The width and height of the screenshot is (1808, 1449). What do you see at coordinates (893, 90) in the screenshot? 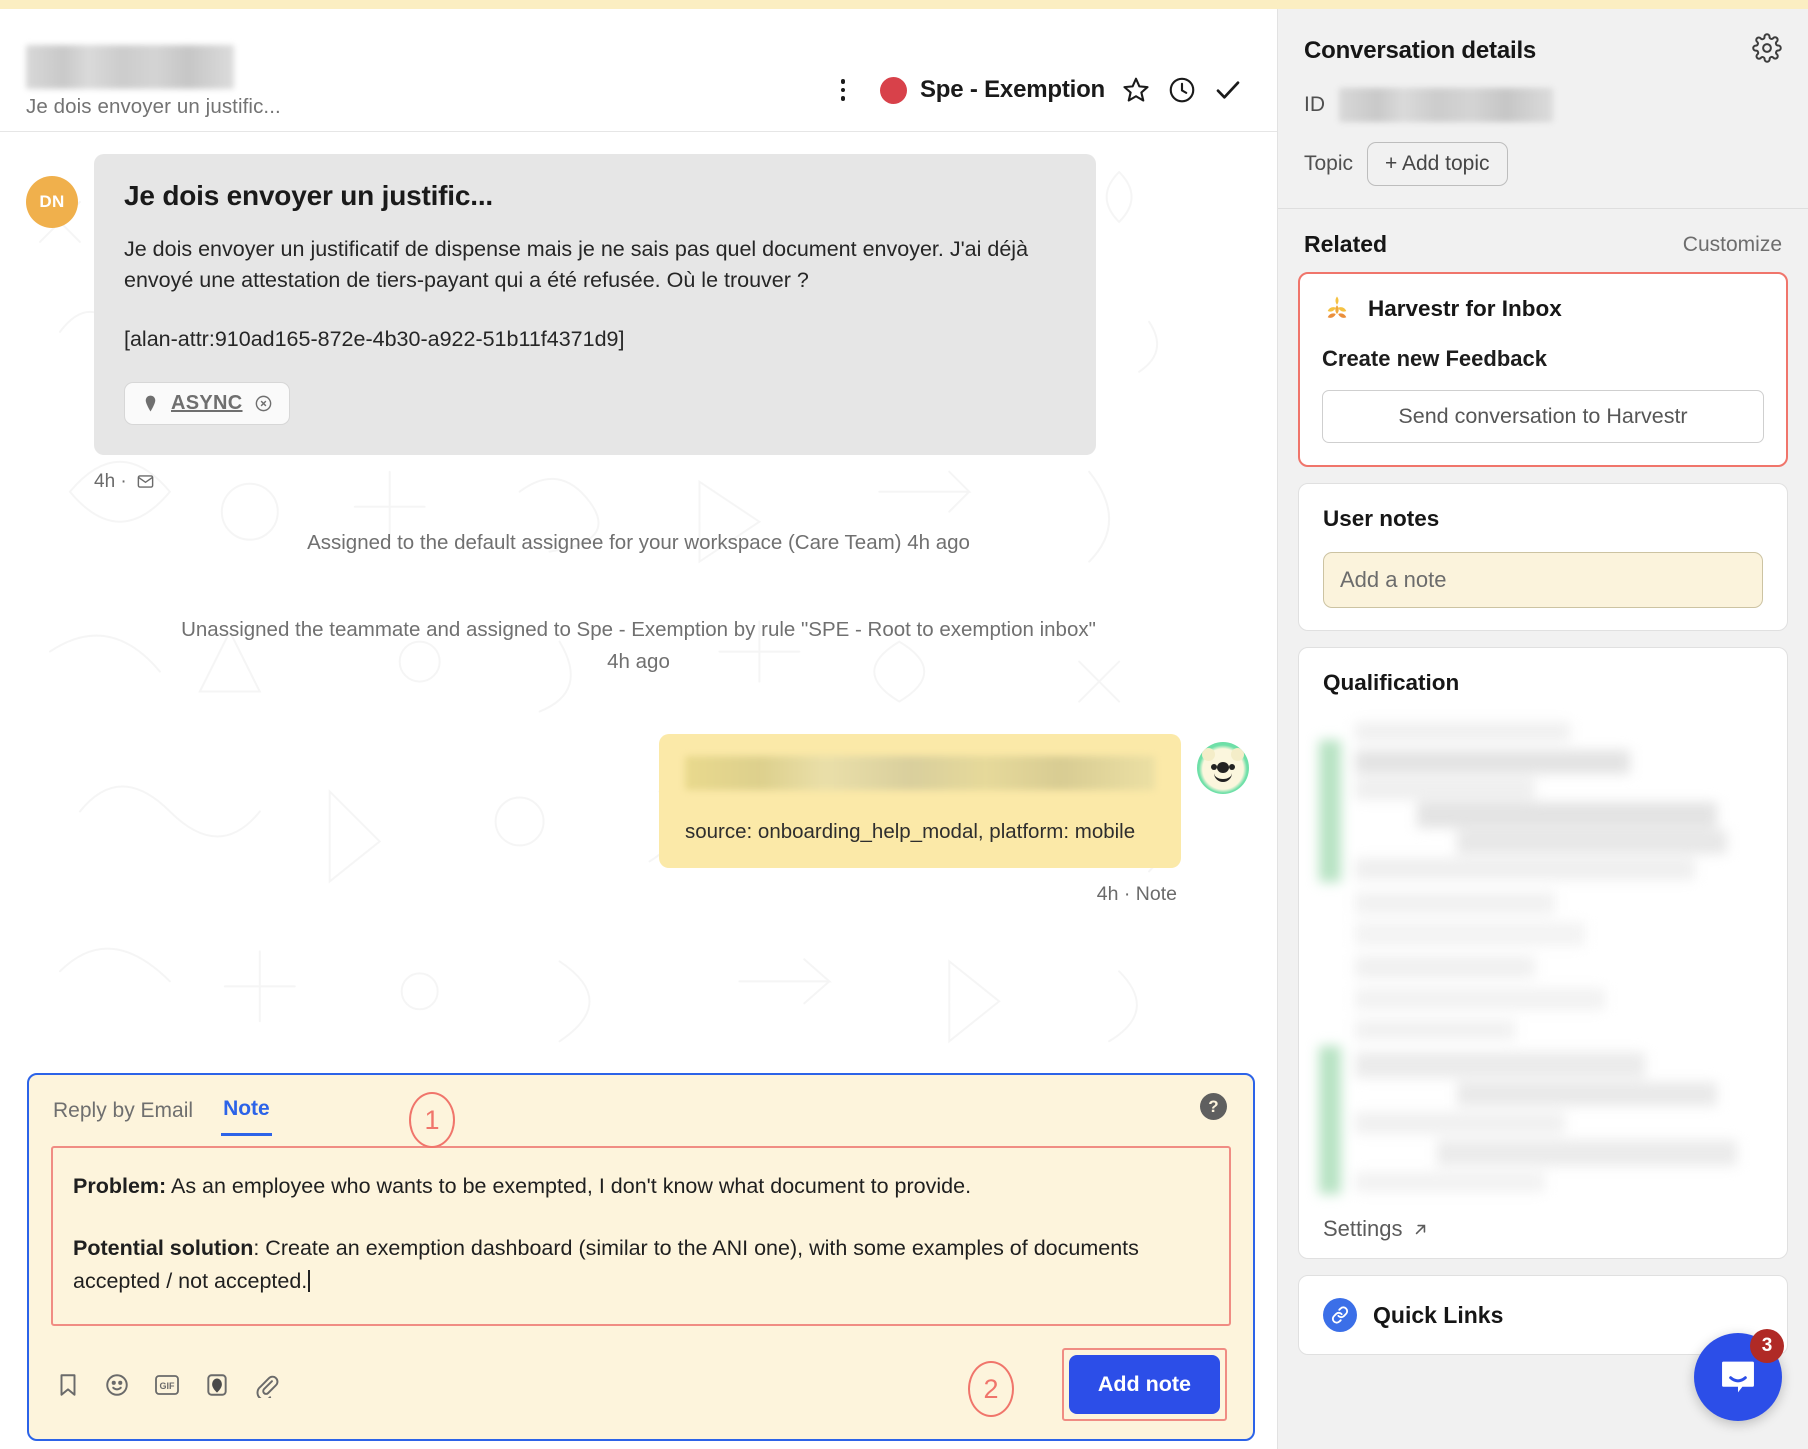
I see `assignee-status-dot` at bounding box center [893, 90].